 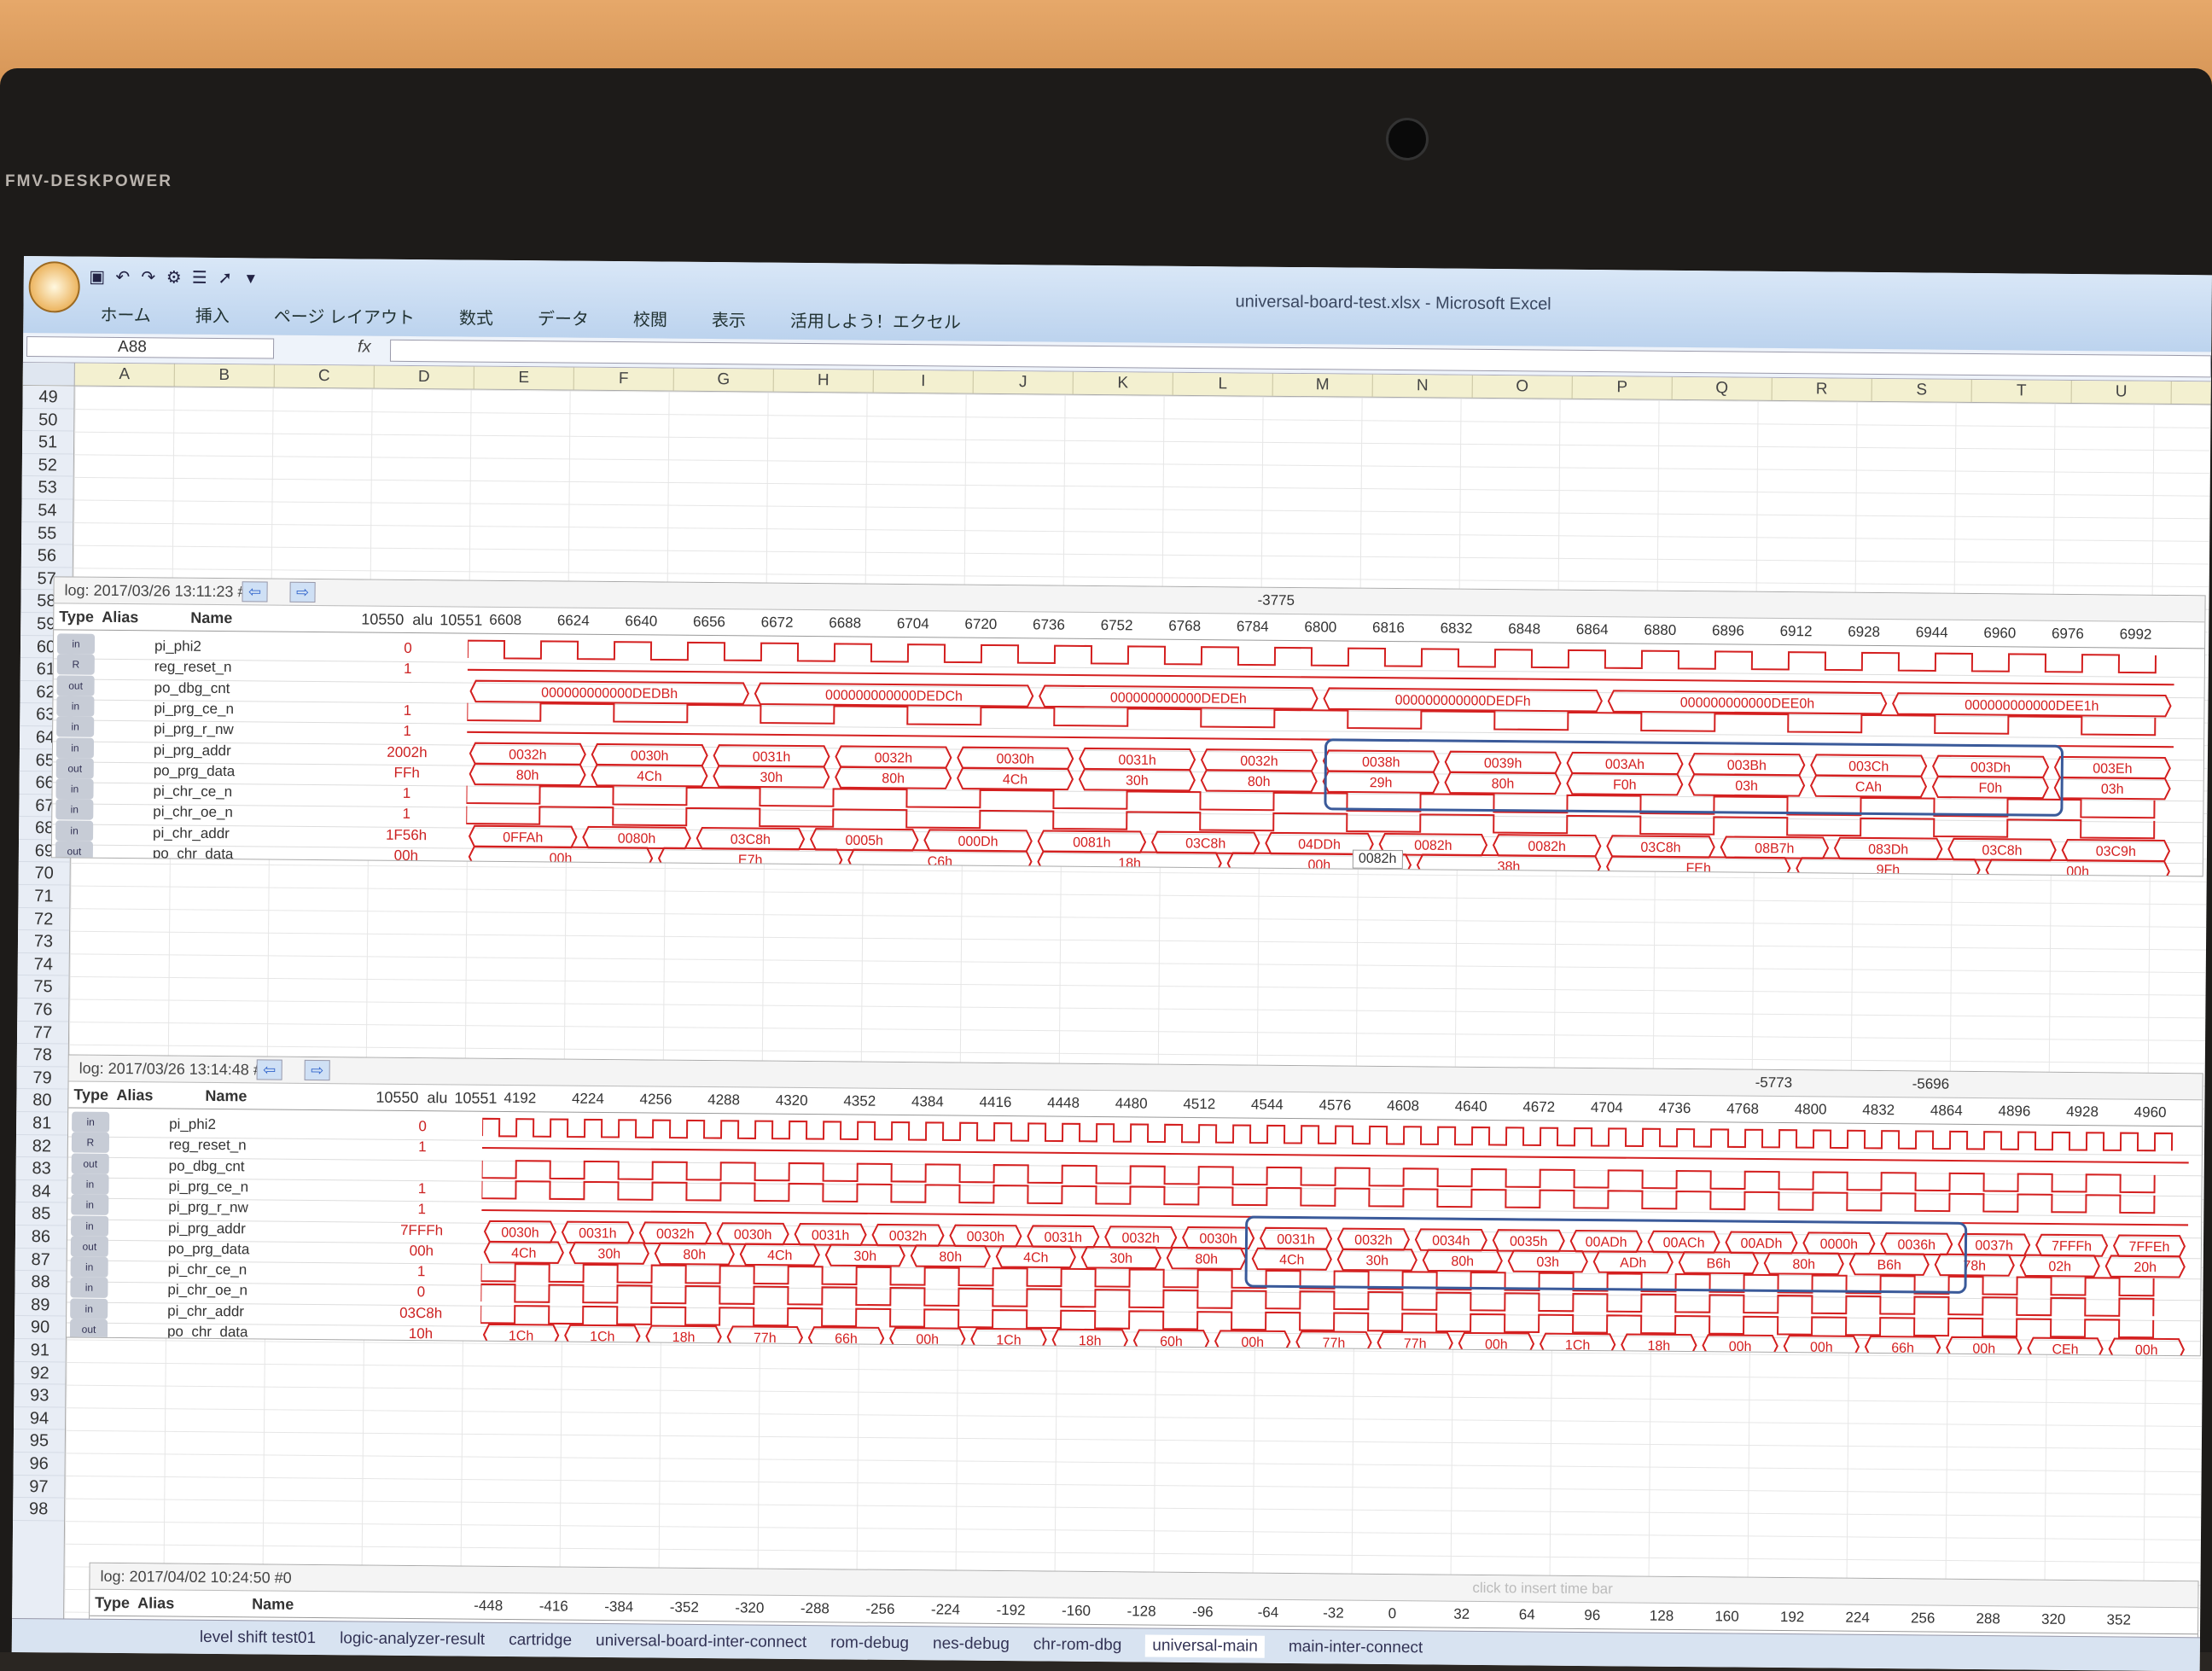 What do you see at coordinates (123, 276) in the screenshot?
I see `undo-icon: ↶` at bounding box center [123, 276].